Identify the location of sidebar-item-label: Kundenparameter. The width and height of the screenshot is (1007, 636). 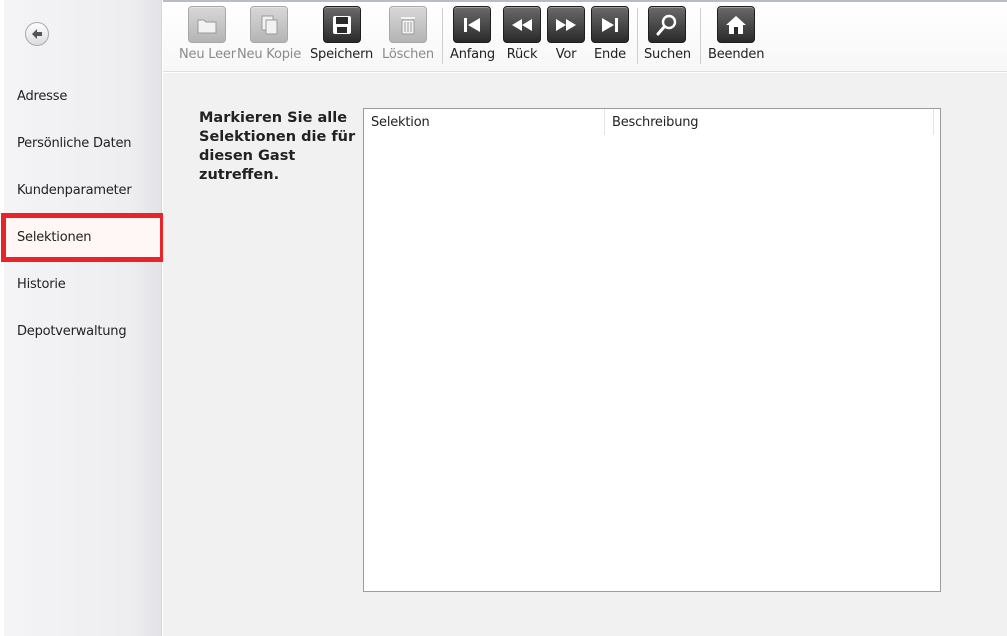
(74, 190).